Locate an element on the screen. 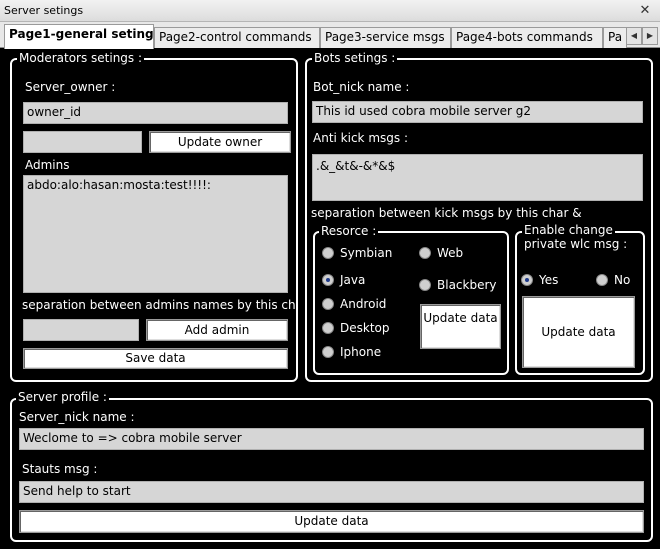 Image resolution: width=660 pixels, height=549 pixels. server-nick-label: Server_nick name : is located at coordinates (77, 417).